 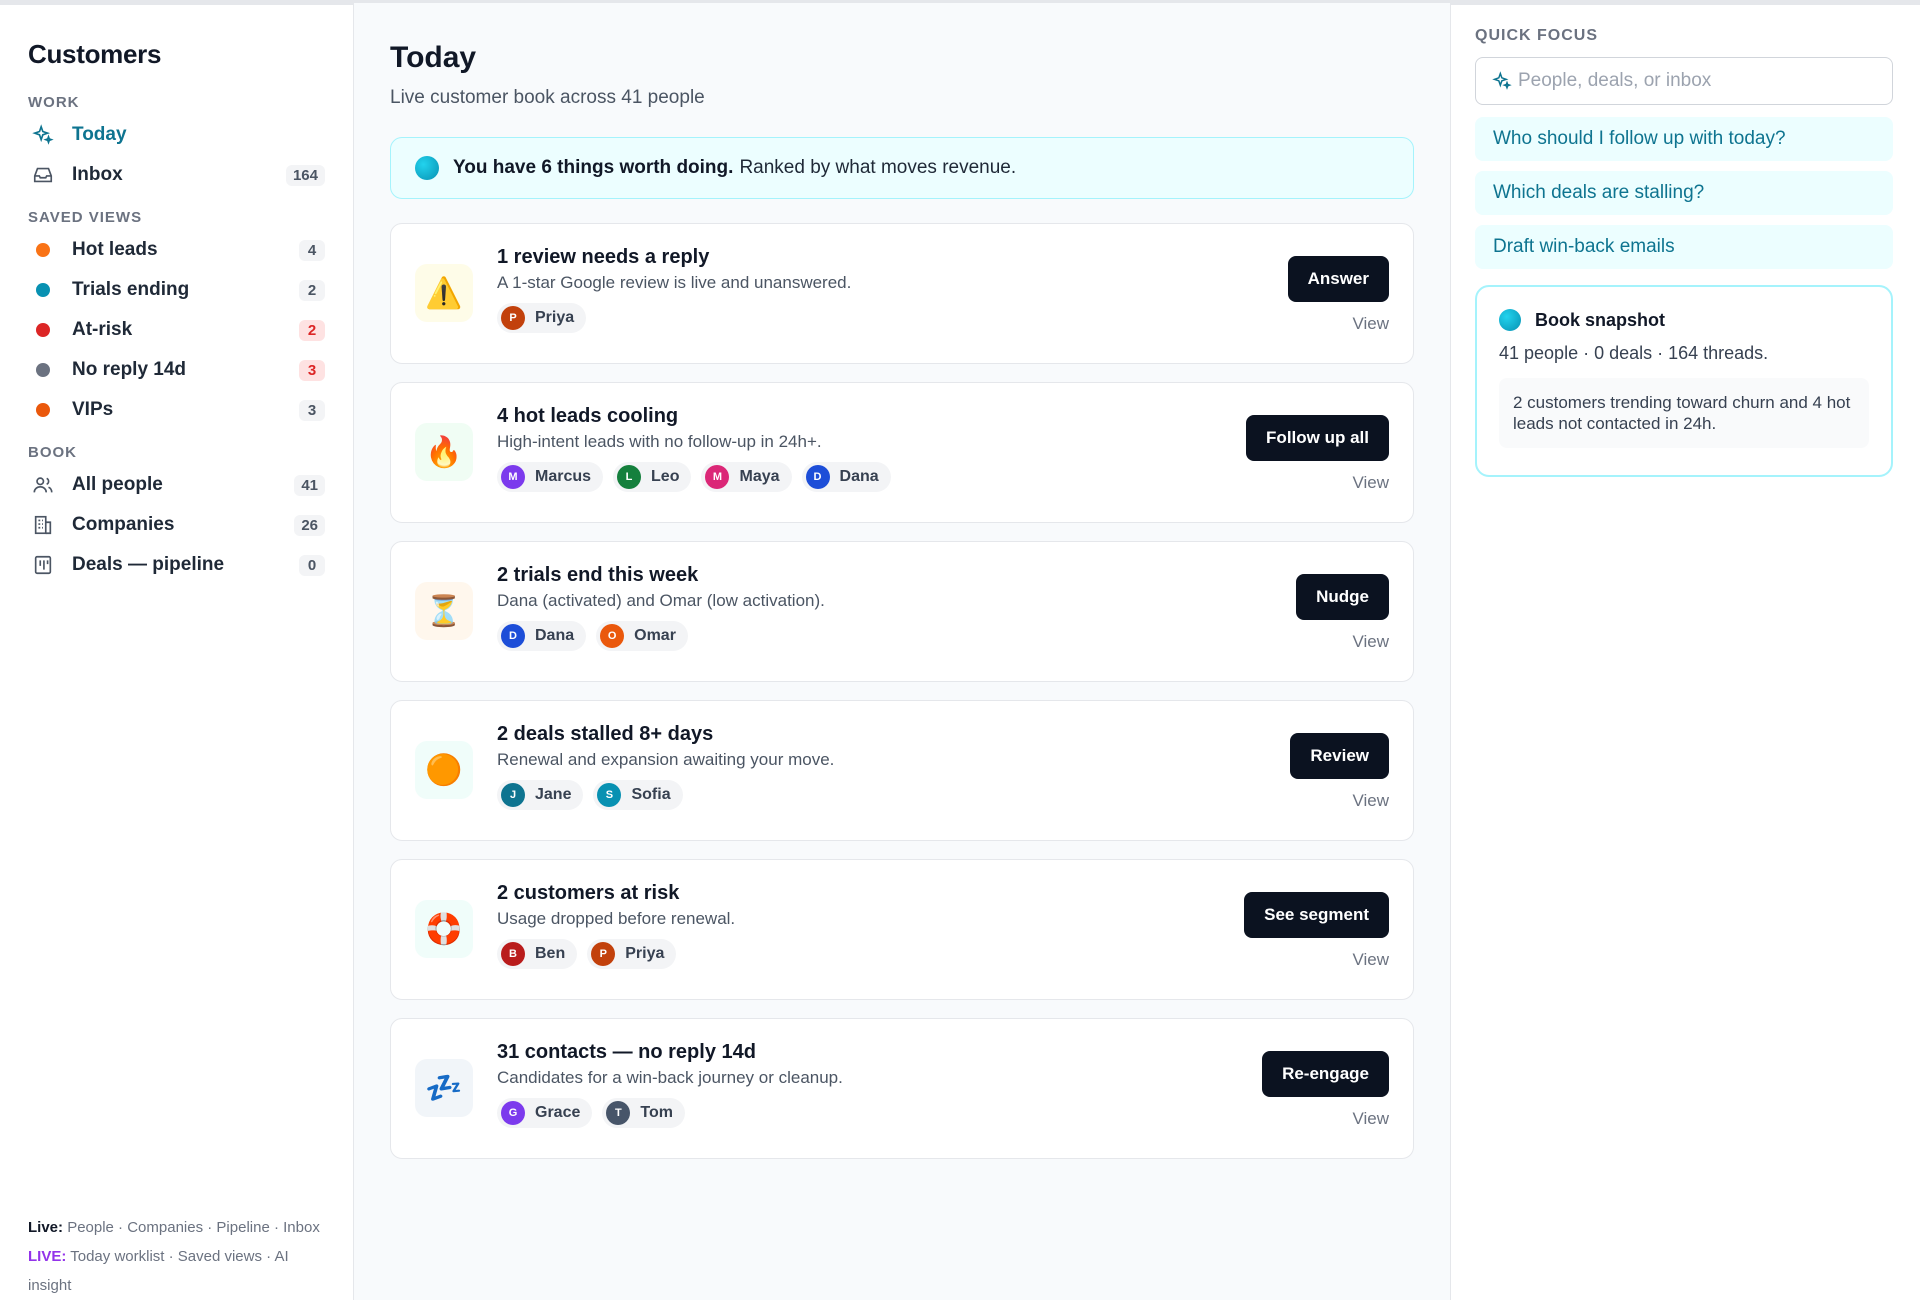 What do you see at coordinates (545, 1113) in the screenshot?
I see `person-chip: G Grace` at bounding box center [545, 1113].